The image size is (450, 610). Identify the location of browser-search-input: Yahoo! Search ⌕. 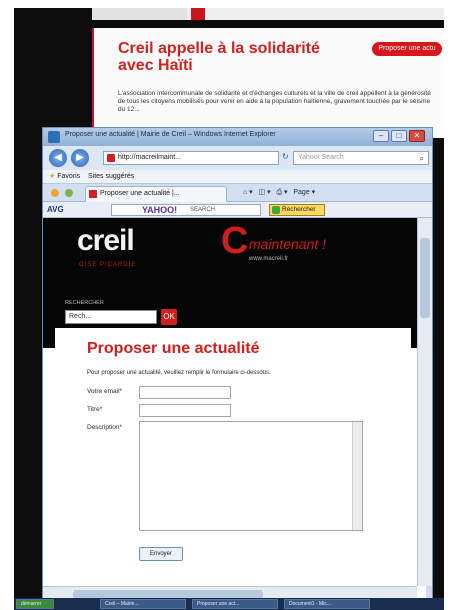
(361, 158).